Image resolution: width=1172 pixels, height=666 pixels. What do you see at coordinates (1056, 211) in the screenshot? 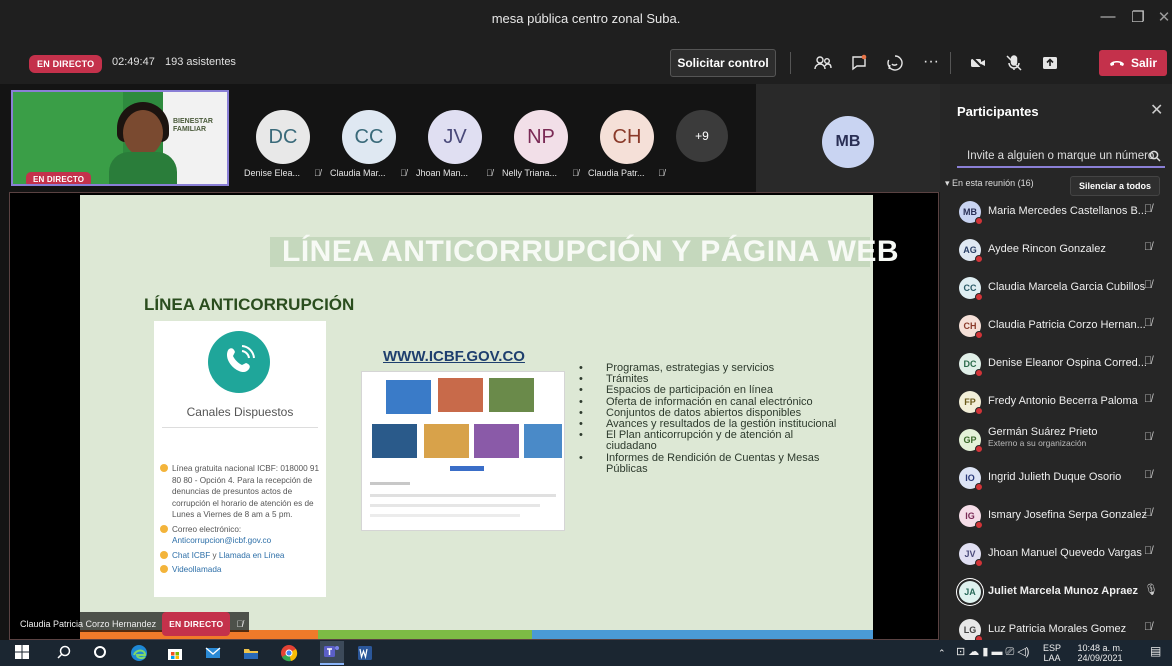
I see `participant-row: MB Maria Mercedes Castellanos B... 🎙̸` at bounding box center [1056, 211].